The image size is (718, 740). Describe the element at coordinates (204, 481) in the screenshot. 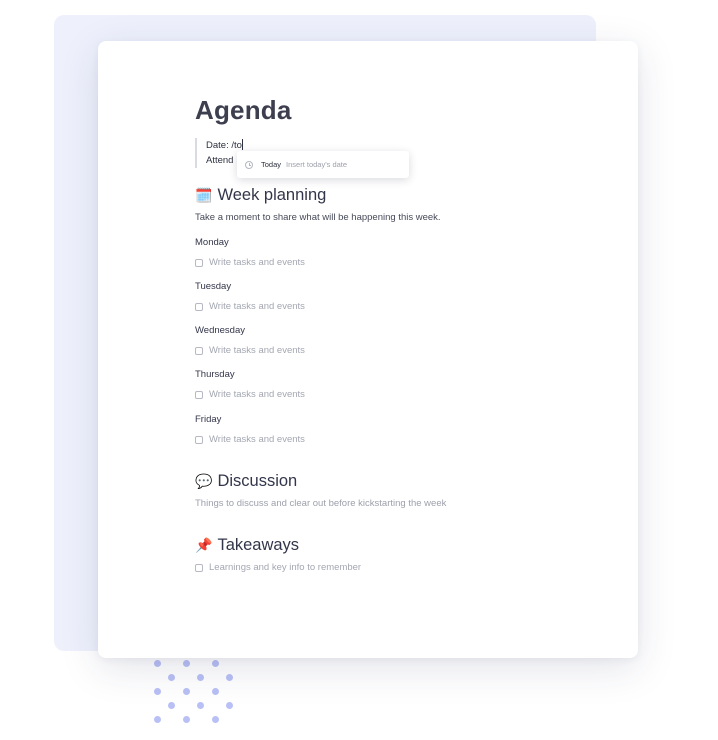

I see `speech-bubble-icon: 💬` at that location.